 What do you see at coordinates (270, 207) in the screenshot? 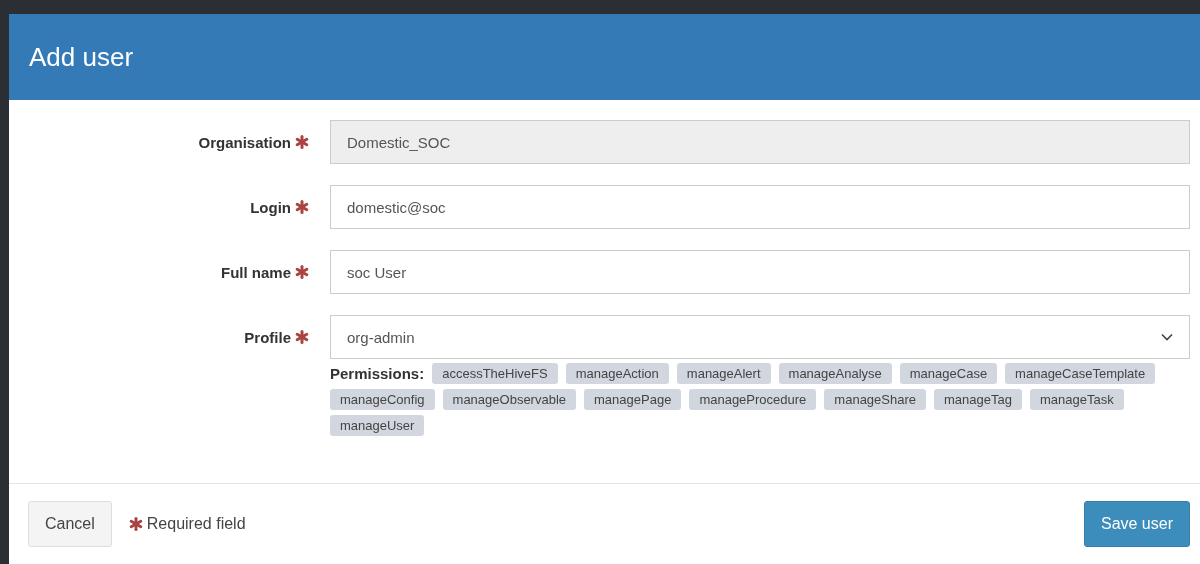
I see `field-label: Login` at bounding box center [270, 207].